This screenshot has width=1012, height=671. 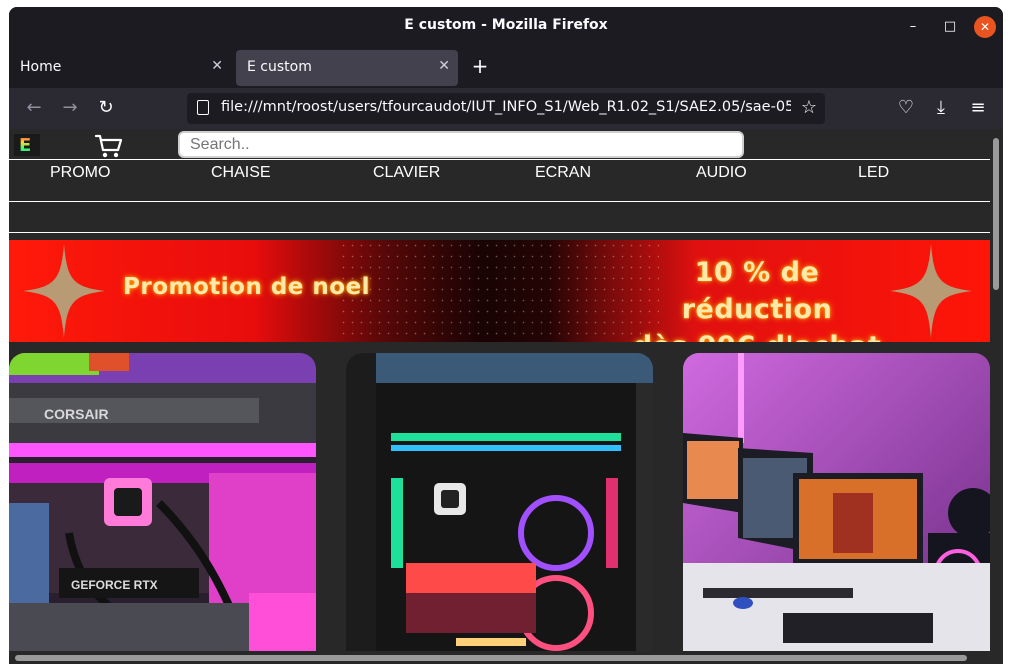 I want to click on menu-top-divider, so click(x=499, y=159).